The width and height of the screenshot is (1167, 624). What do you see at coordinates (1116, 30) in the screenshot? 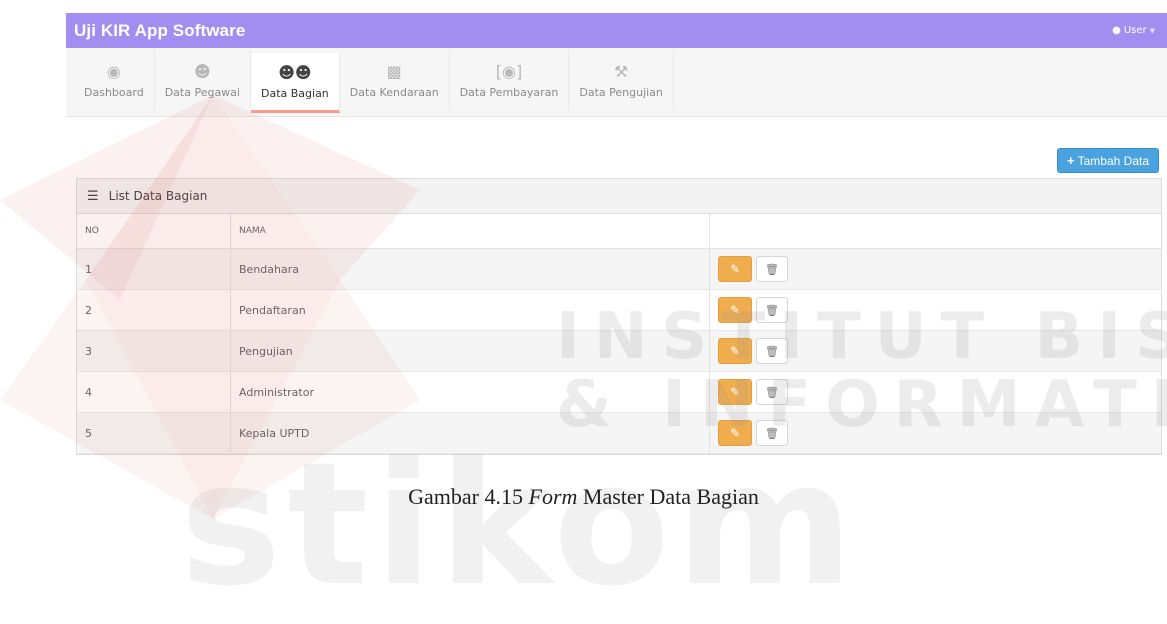
I see `user-icon: ●` at bounding box center [1116, 30].